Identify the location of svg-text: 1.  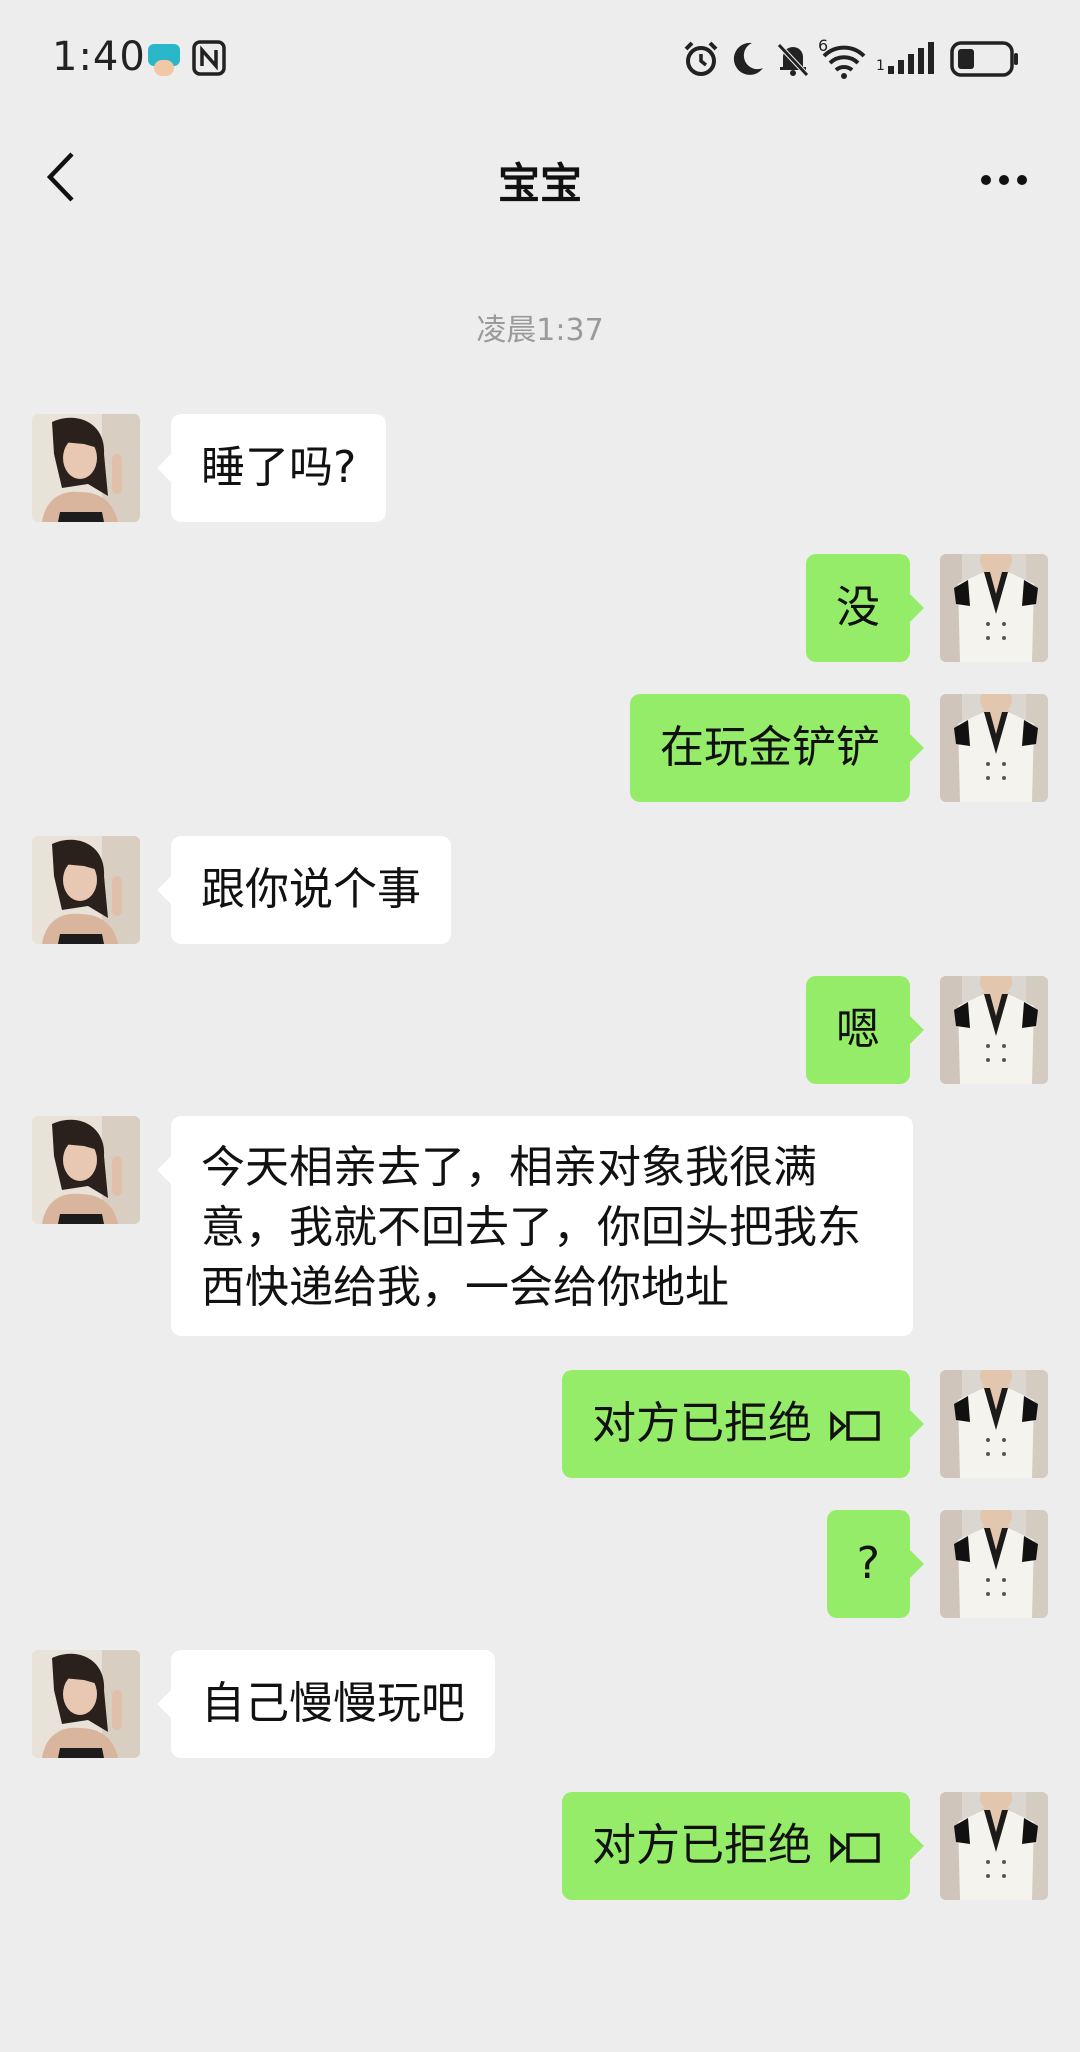
(880, 66).